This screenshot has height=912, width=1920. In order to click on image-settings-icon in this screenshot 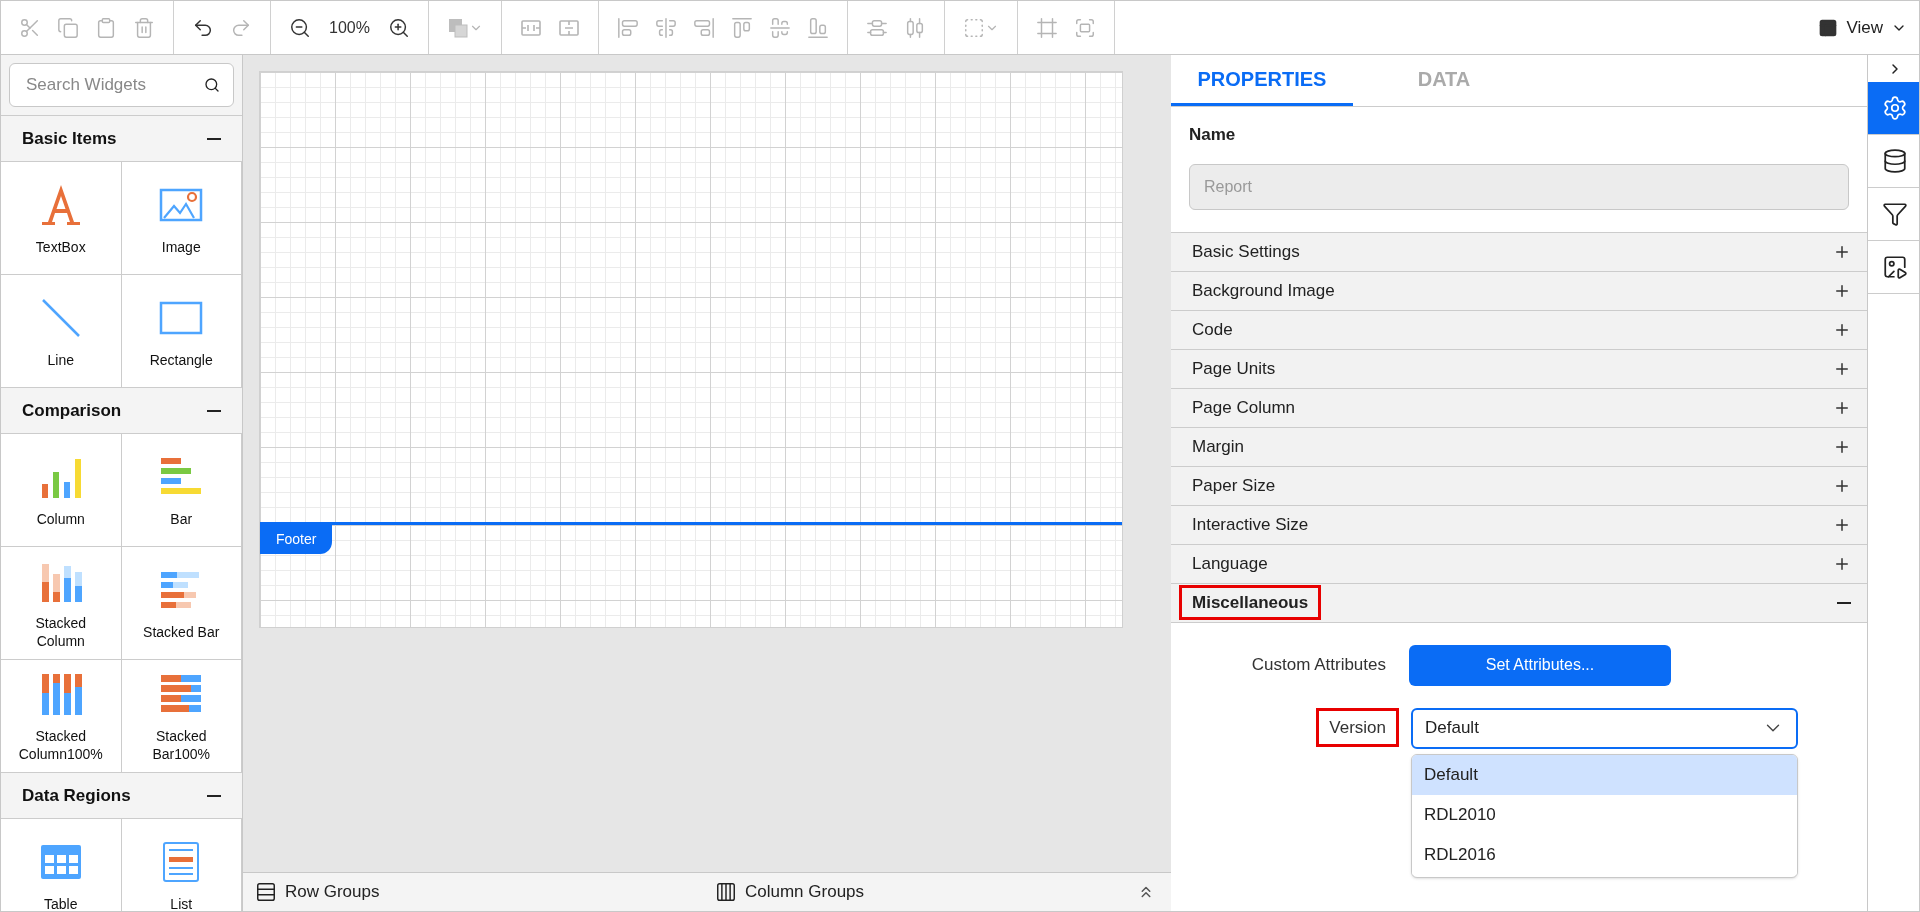, I will do `click(1894, 267)`.